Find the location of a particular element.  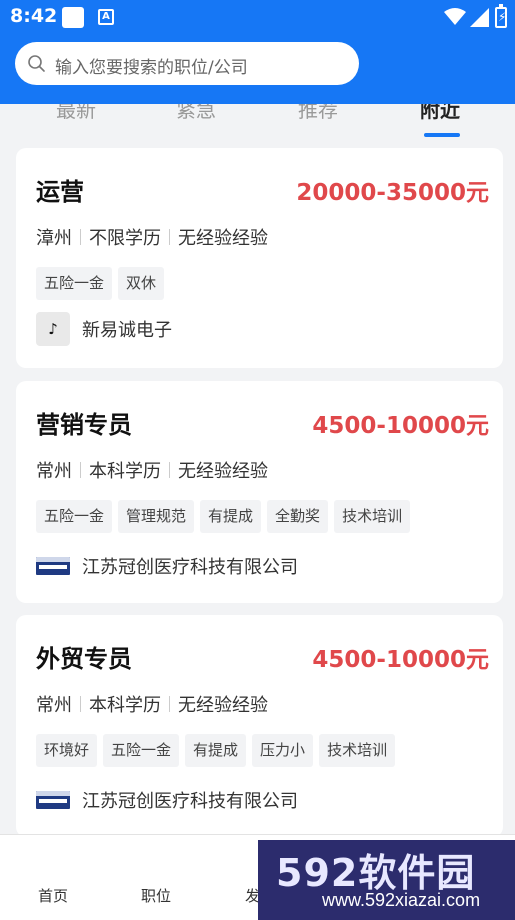

status-bar: 8:42 A ⚡ is located at coordinates (257, 17).